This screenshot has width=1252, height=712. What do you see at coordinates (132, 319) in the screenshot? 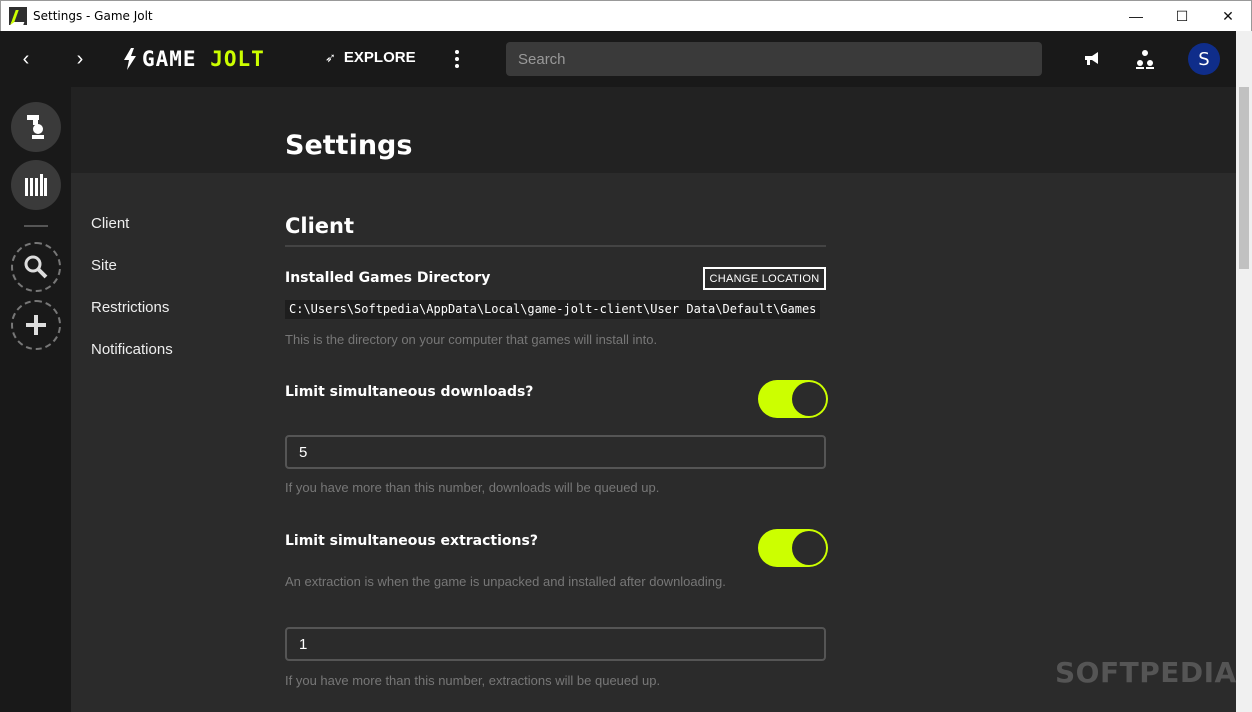
I see `settings-nav-restrictions: Restrictions` at bounding box center [132, 319].